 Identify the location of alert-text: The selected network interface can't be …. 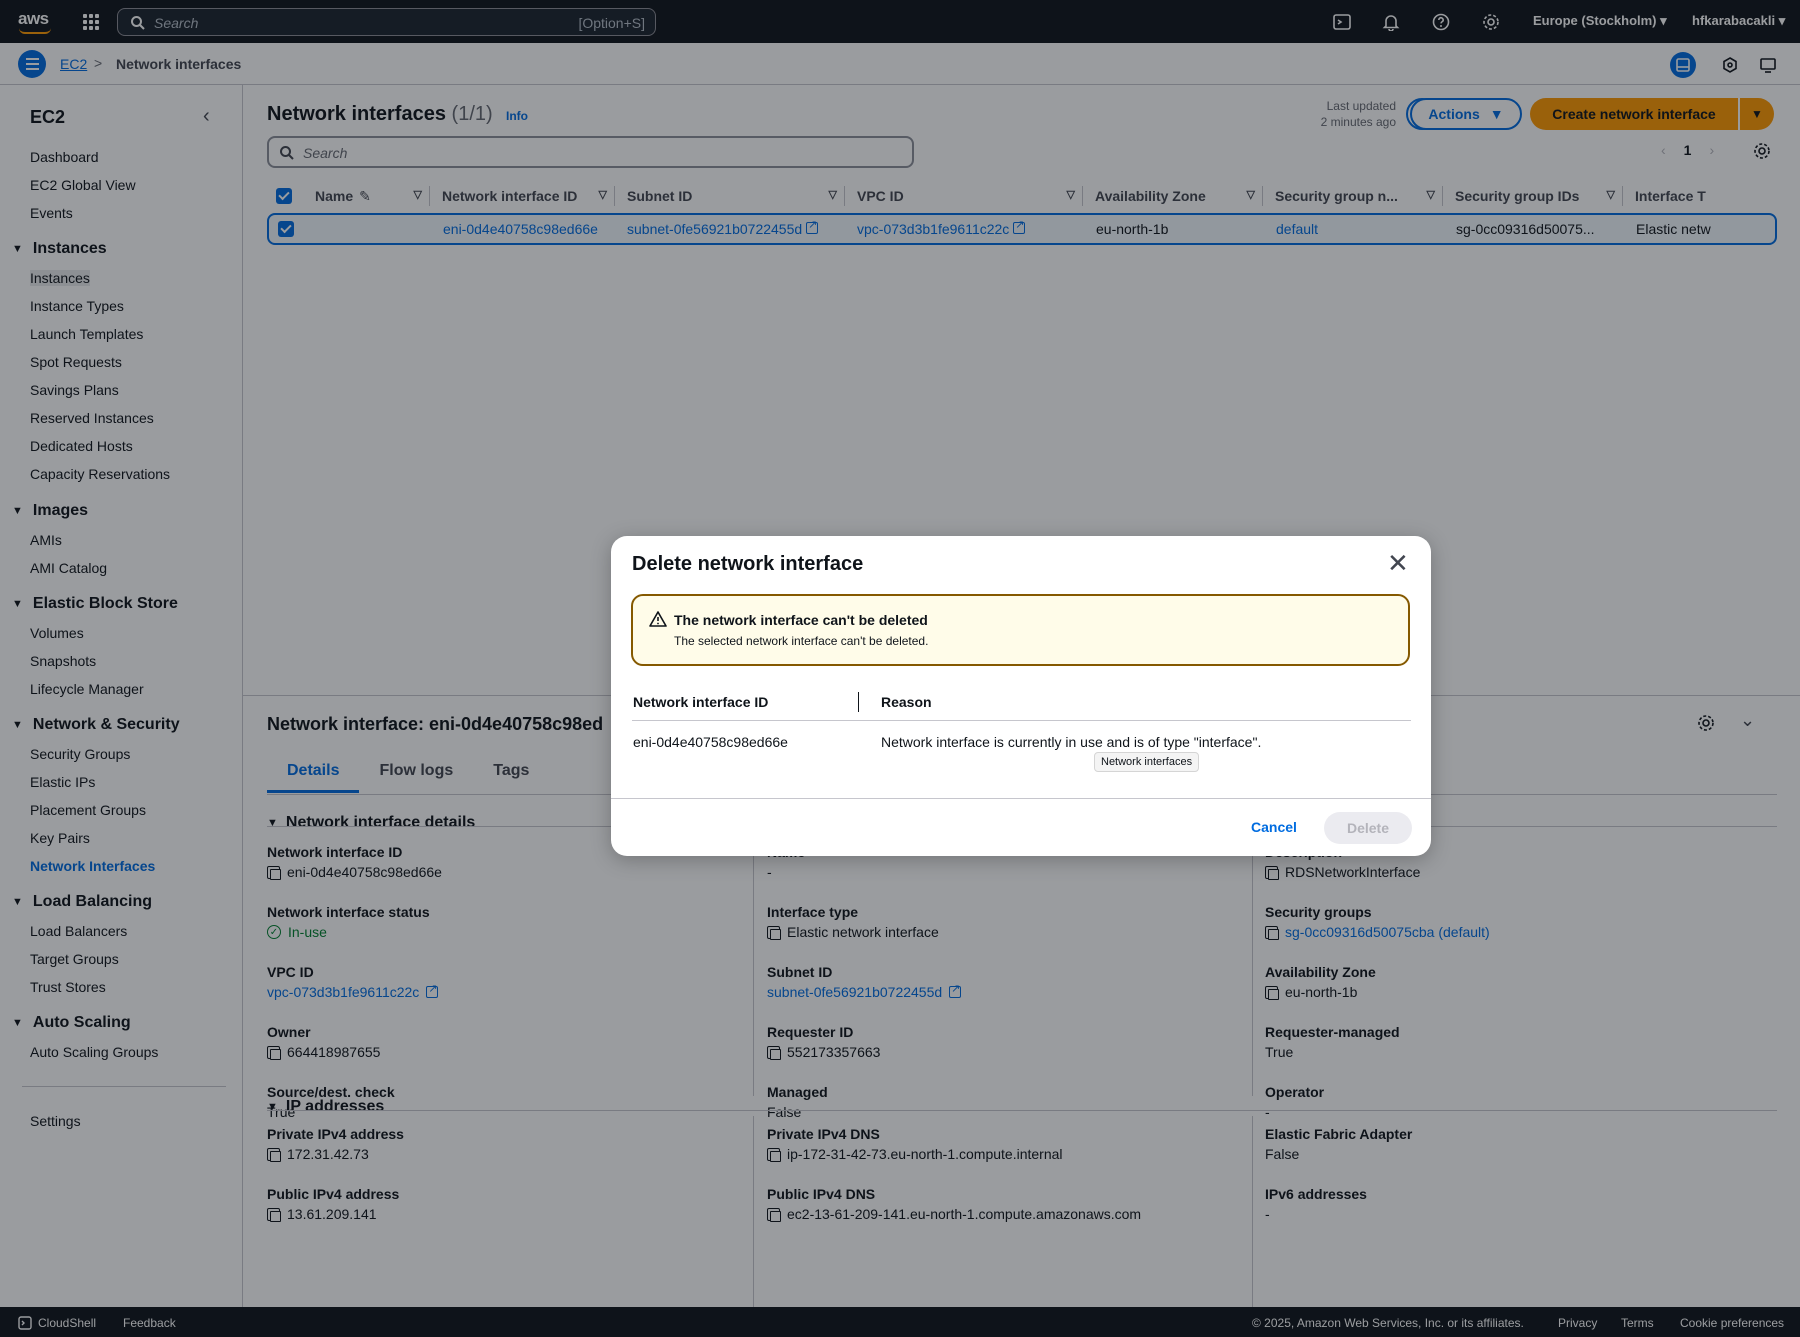
(801, 641).